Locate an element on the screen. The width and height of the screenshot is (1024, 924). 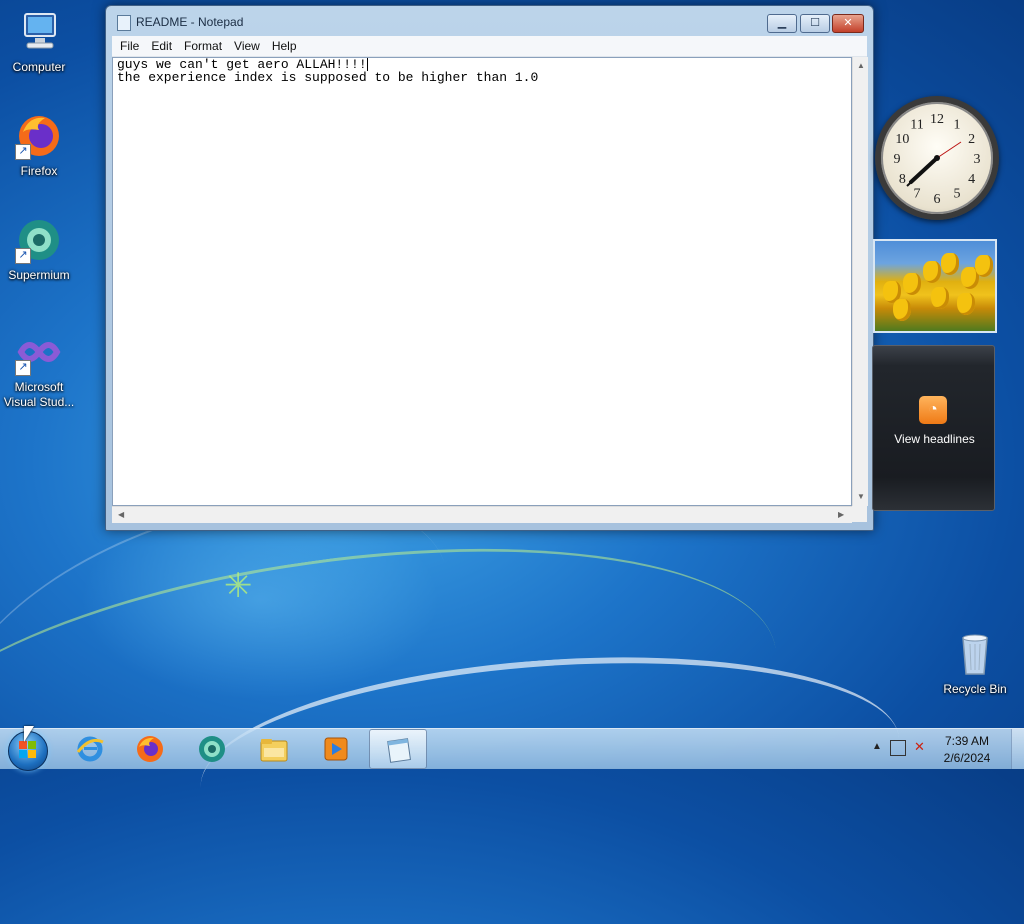
minimize-button: ▁ is located at coordinates (782, 23).